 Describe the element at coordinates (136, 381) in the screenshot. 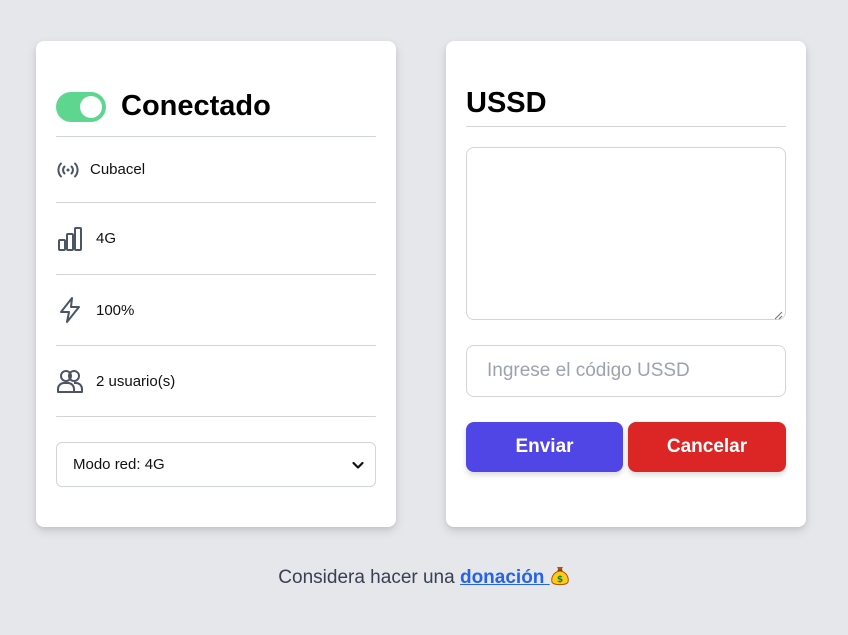

I see `users-label: 2 usuario(s)` at that location.